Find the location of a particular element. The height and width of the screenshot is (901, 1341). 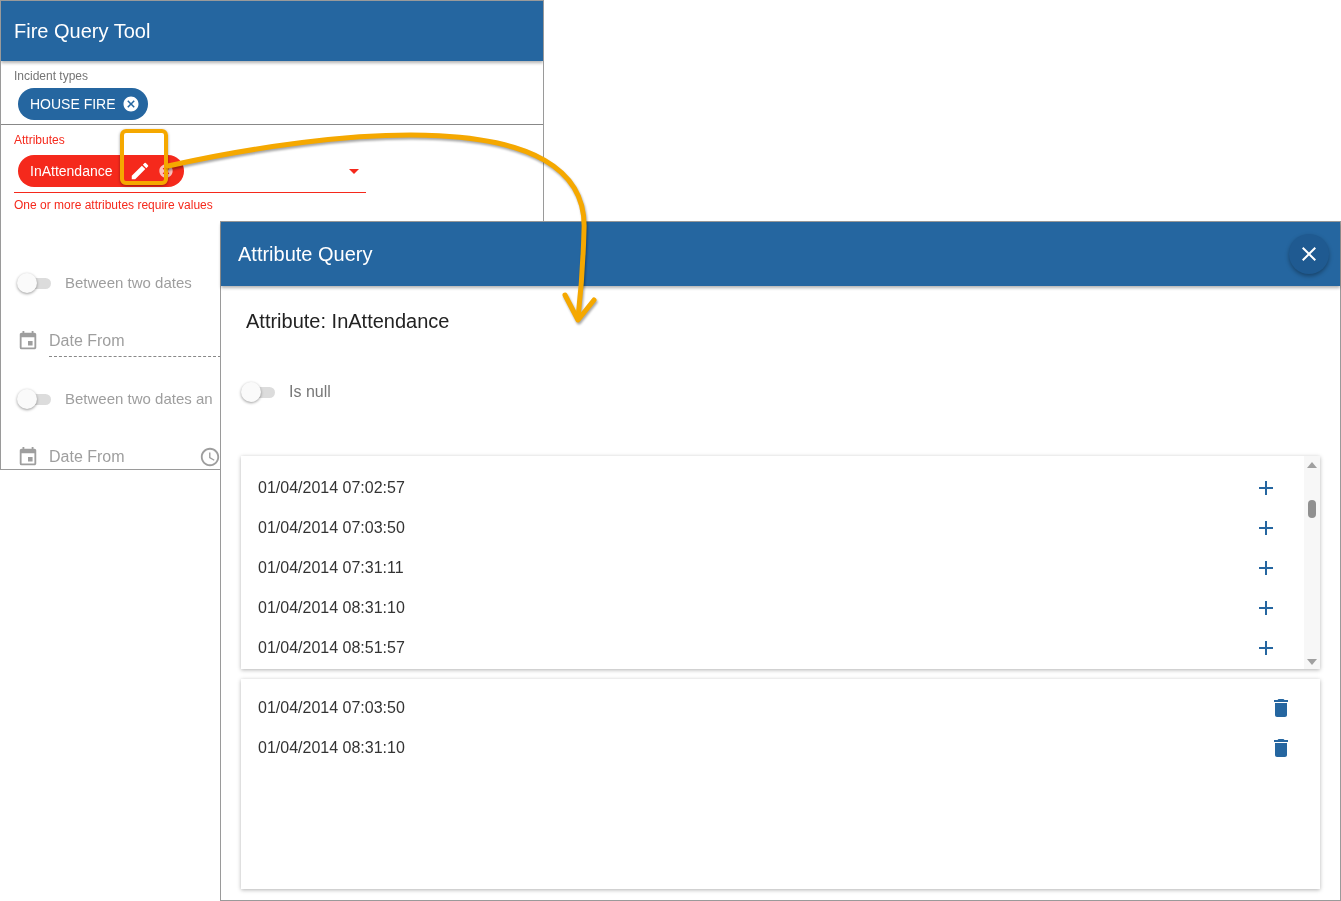

calendar-icon is located at coordinates (28, 341).